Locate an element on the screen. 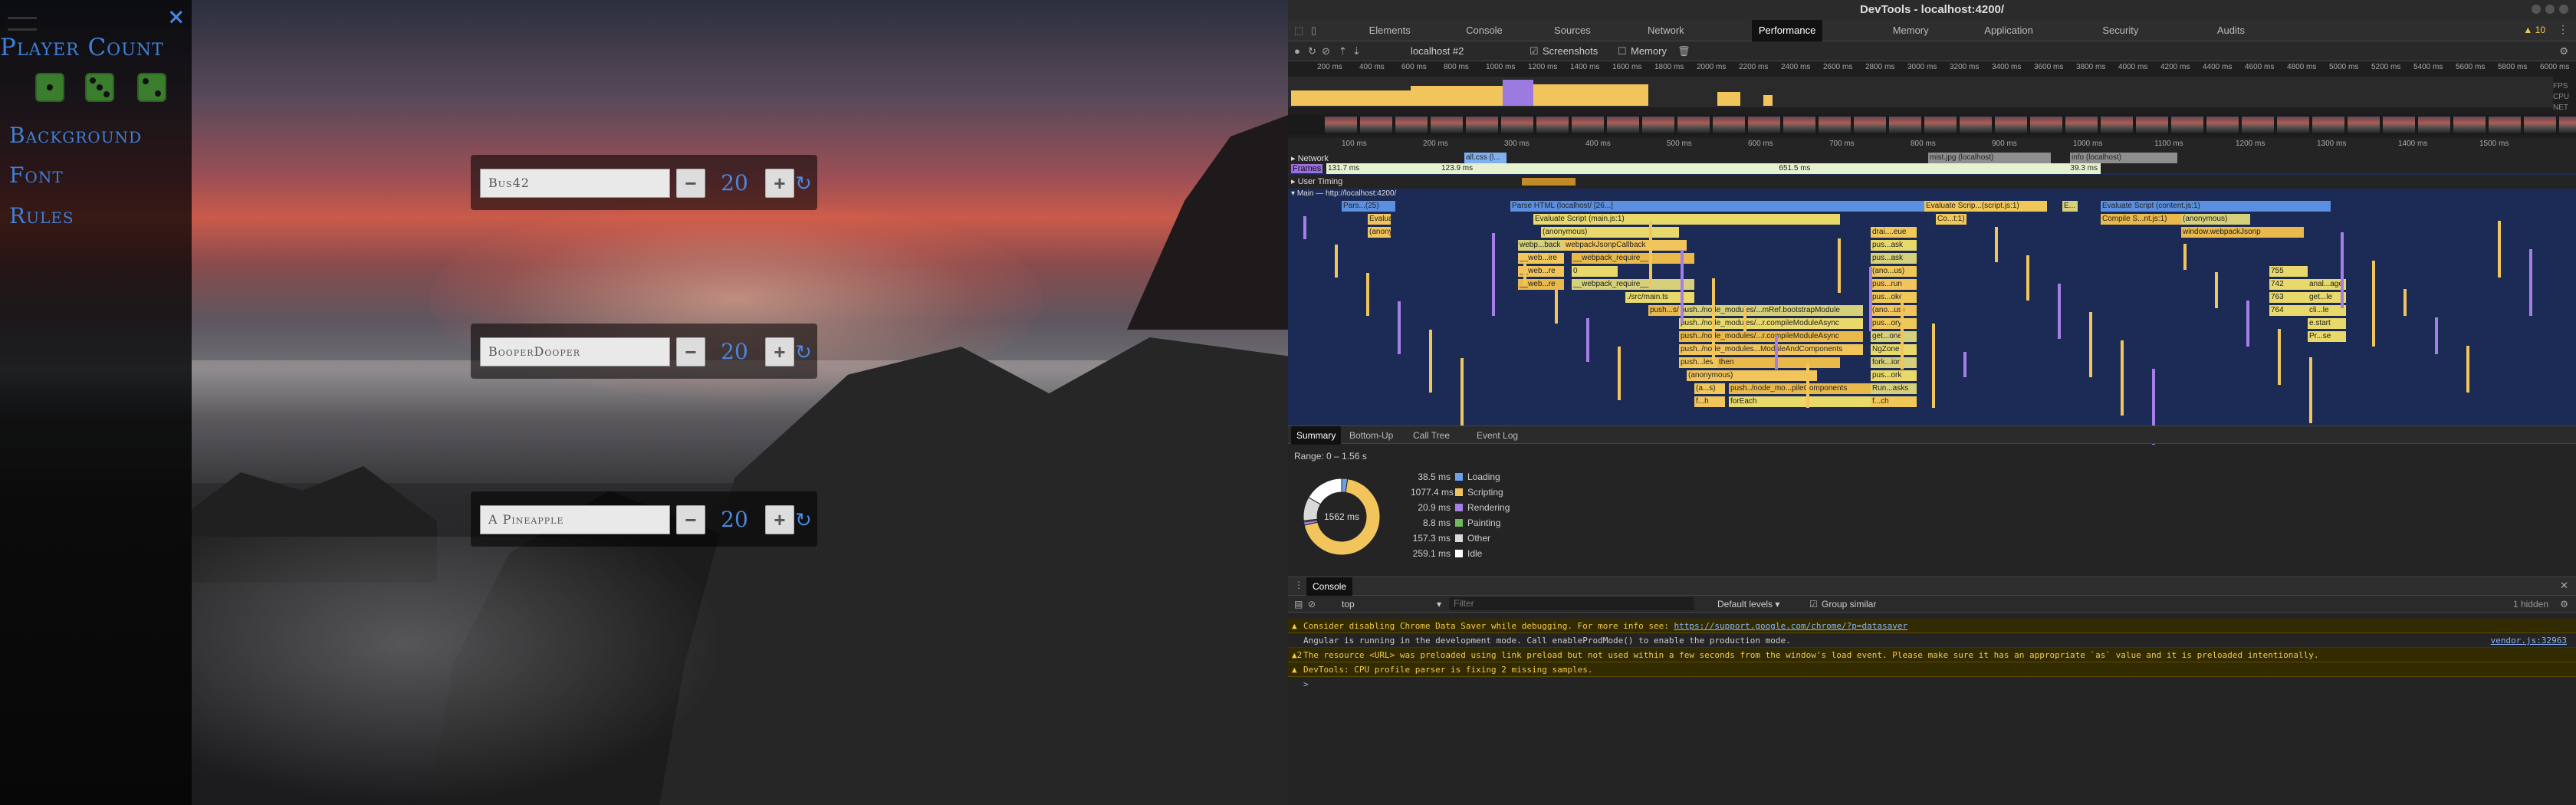 The width and height of the screenshot is (2576, 805). tab-call-tree: Call Tree is located at coordinates (1431, 436).